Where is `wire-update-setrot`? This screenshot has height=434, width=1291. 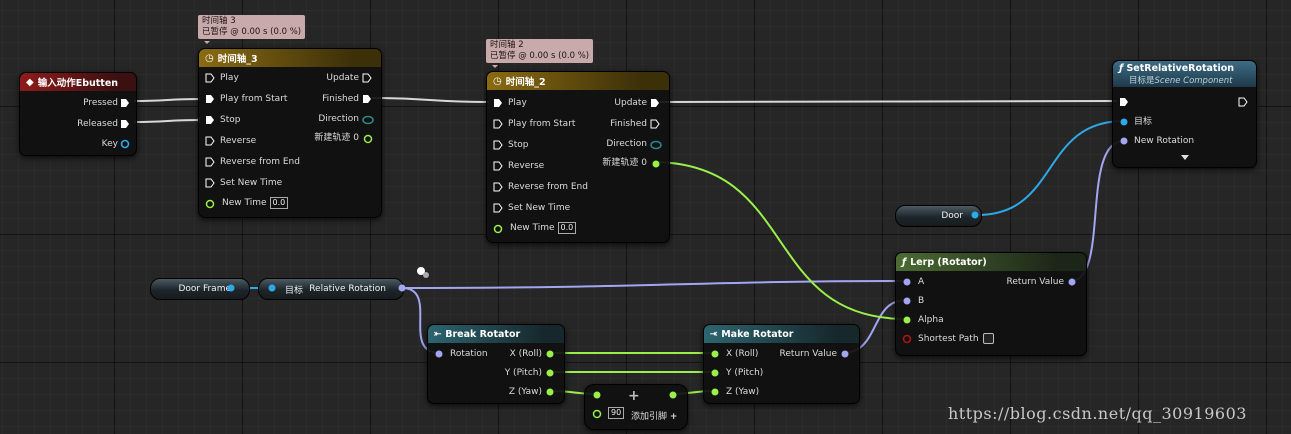 wire-update-setrot is located at coordinates (888, 101).